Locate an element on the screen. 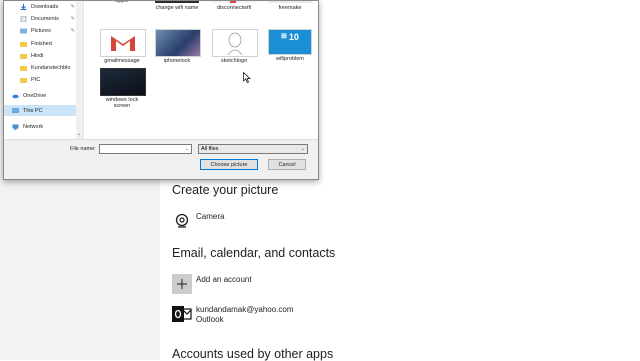  add-account-label: Add an account is located at coordinates (224, 280).